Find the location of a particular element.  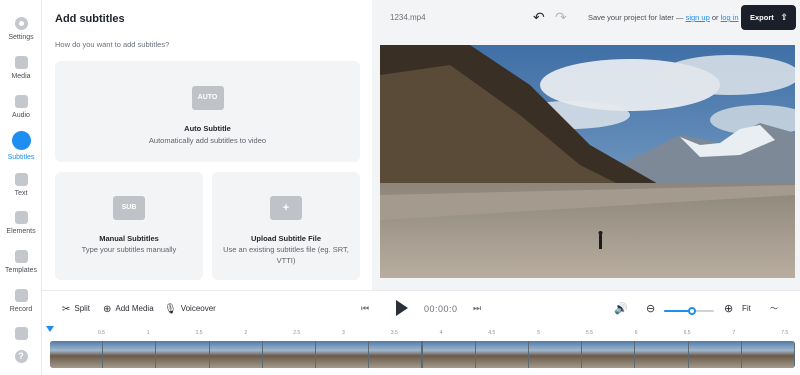

log-in-link: log in is located at coordinates (730, 17).